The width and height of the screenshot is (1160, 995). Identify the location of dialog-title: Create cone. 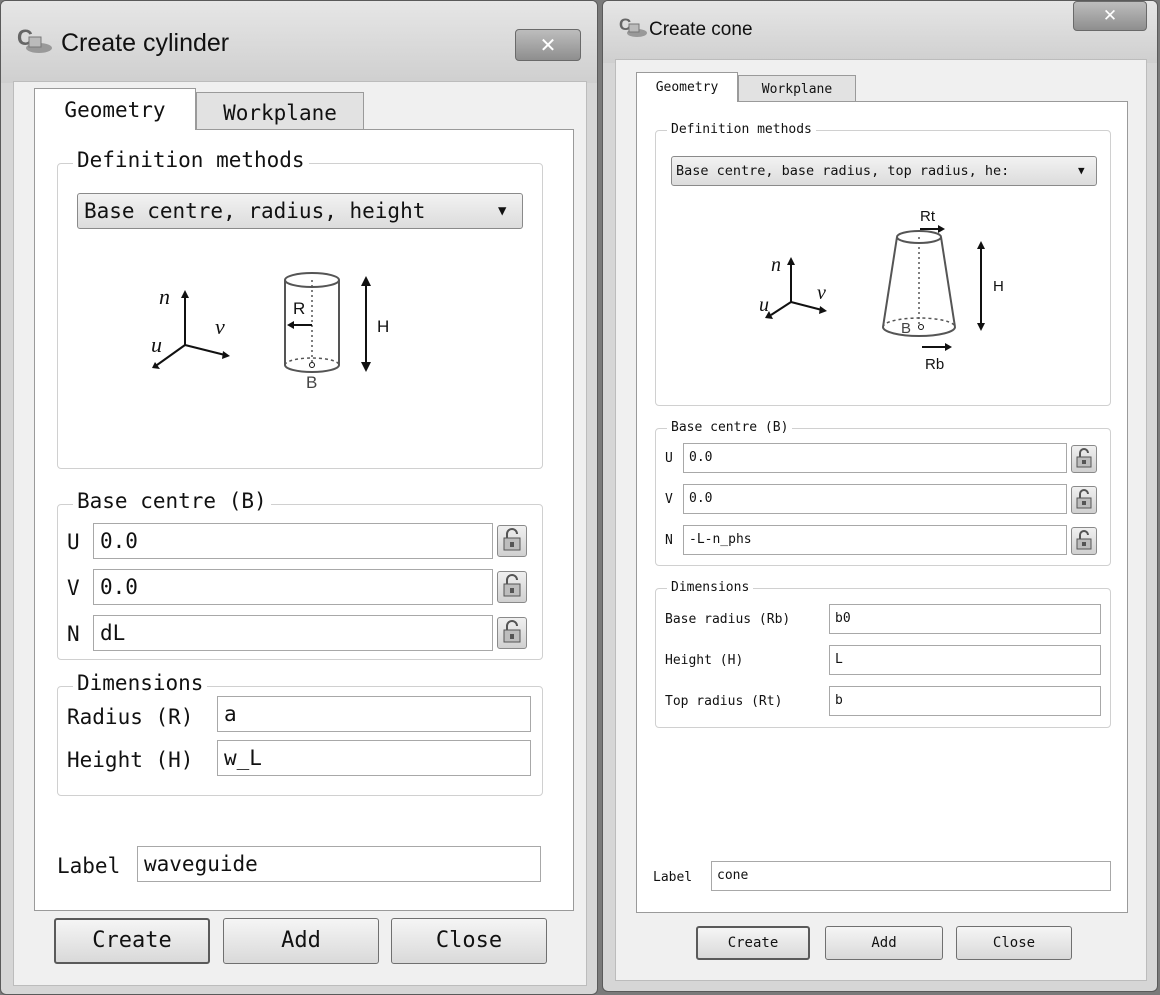
(701, 29).